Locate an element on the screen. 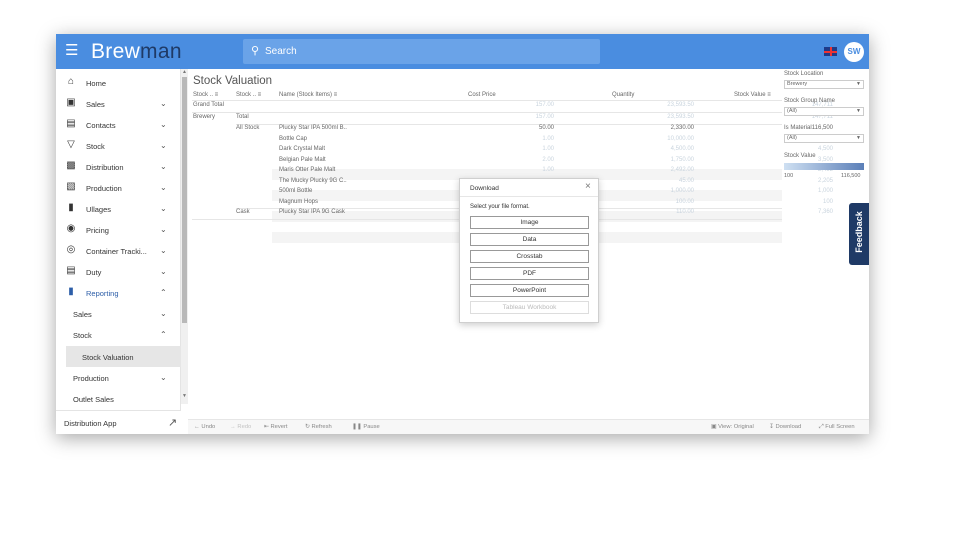 The image size is (960, 540). sidebar-sub-production: Production ⌄ is located at coordinates (118, 377).